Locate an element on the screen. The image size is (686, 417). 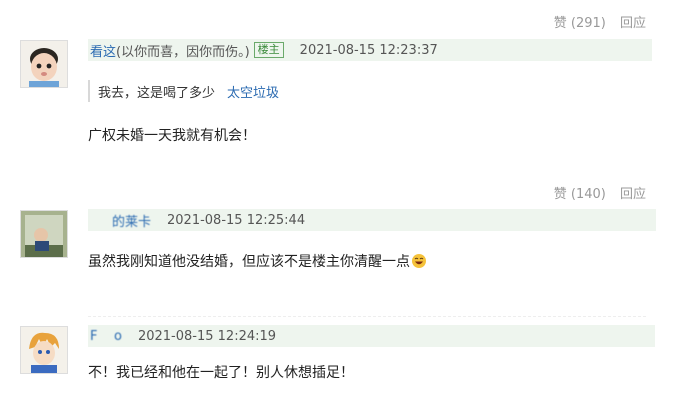
comment-2-author: 的莱卡 is located at coordinates (122, 220).